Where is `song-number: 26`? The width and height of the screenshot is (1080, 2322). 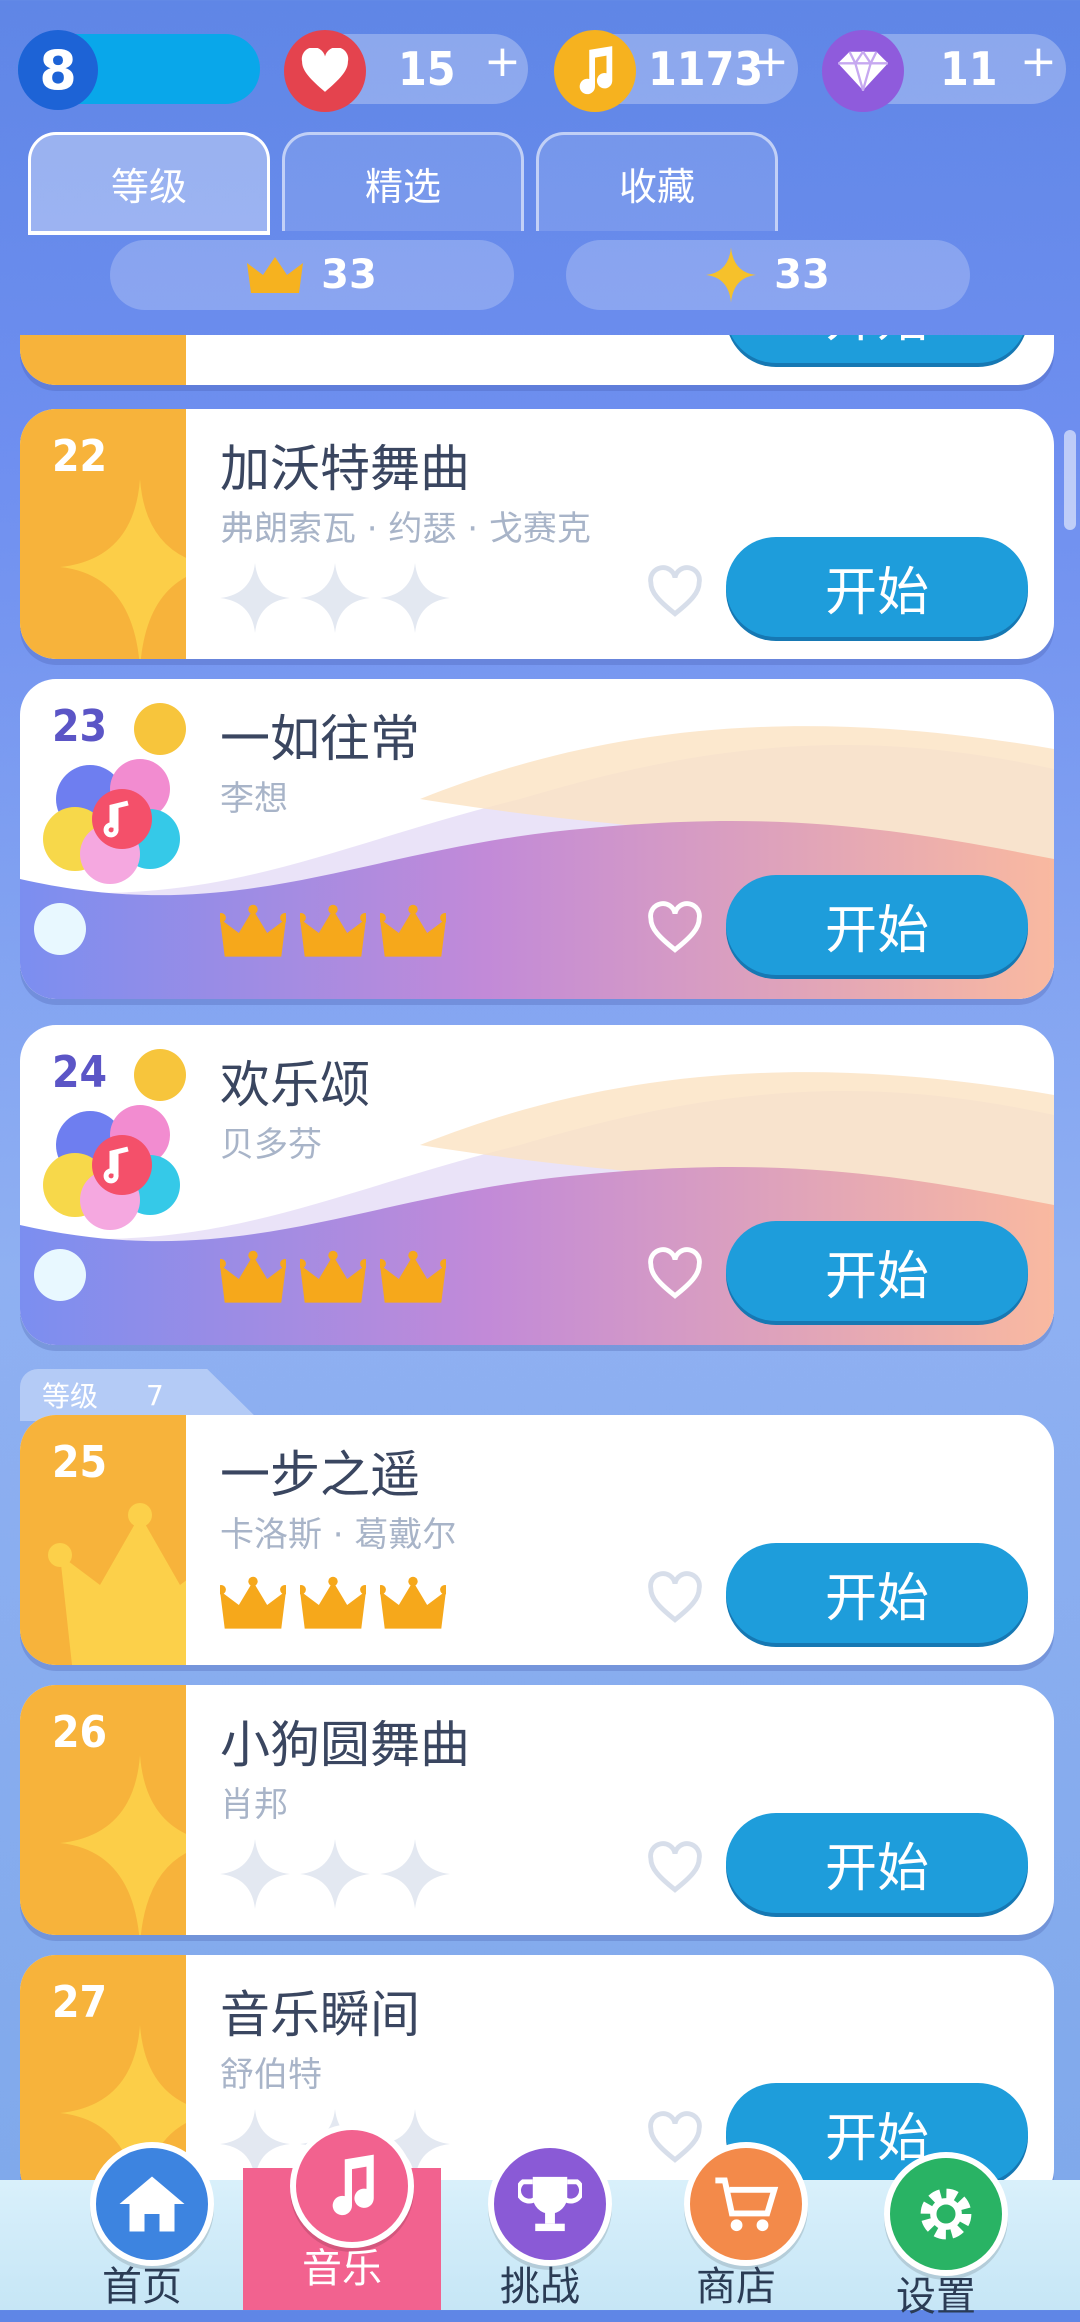 song-number: 26 is located at coordinates (80, 1732).